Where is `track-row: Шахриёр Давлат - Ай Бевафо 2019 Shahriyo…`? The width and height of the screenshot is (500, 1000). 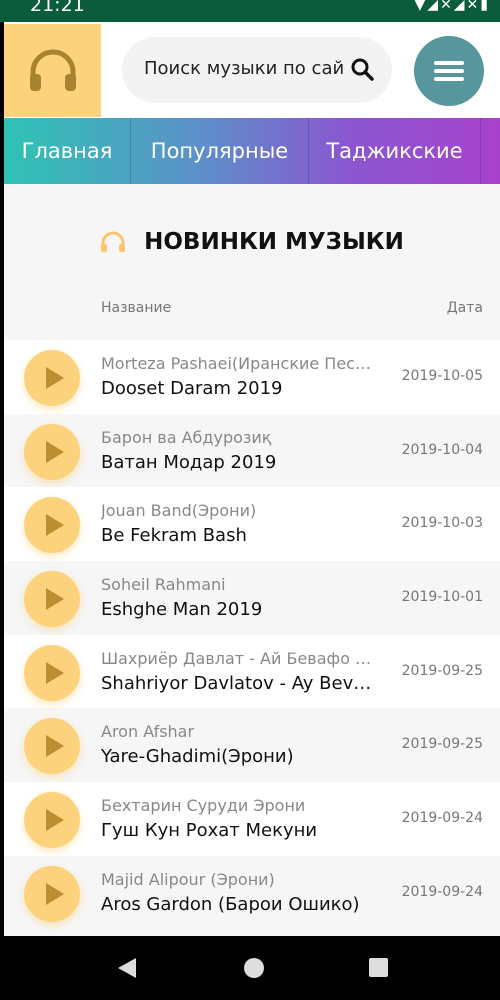
track-row: Шахриёр Давлат - Ай Бевафо 2019 Shahriyo… is located at coordinates (252, 671).